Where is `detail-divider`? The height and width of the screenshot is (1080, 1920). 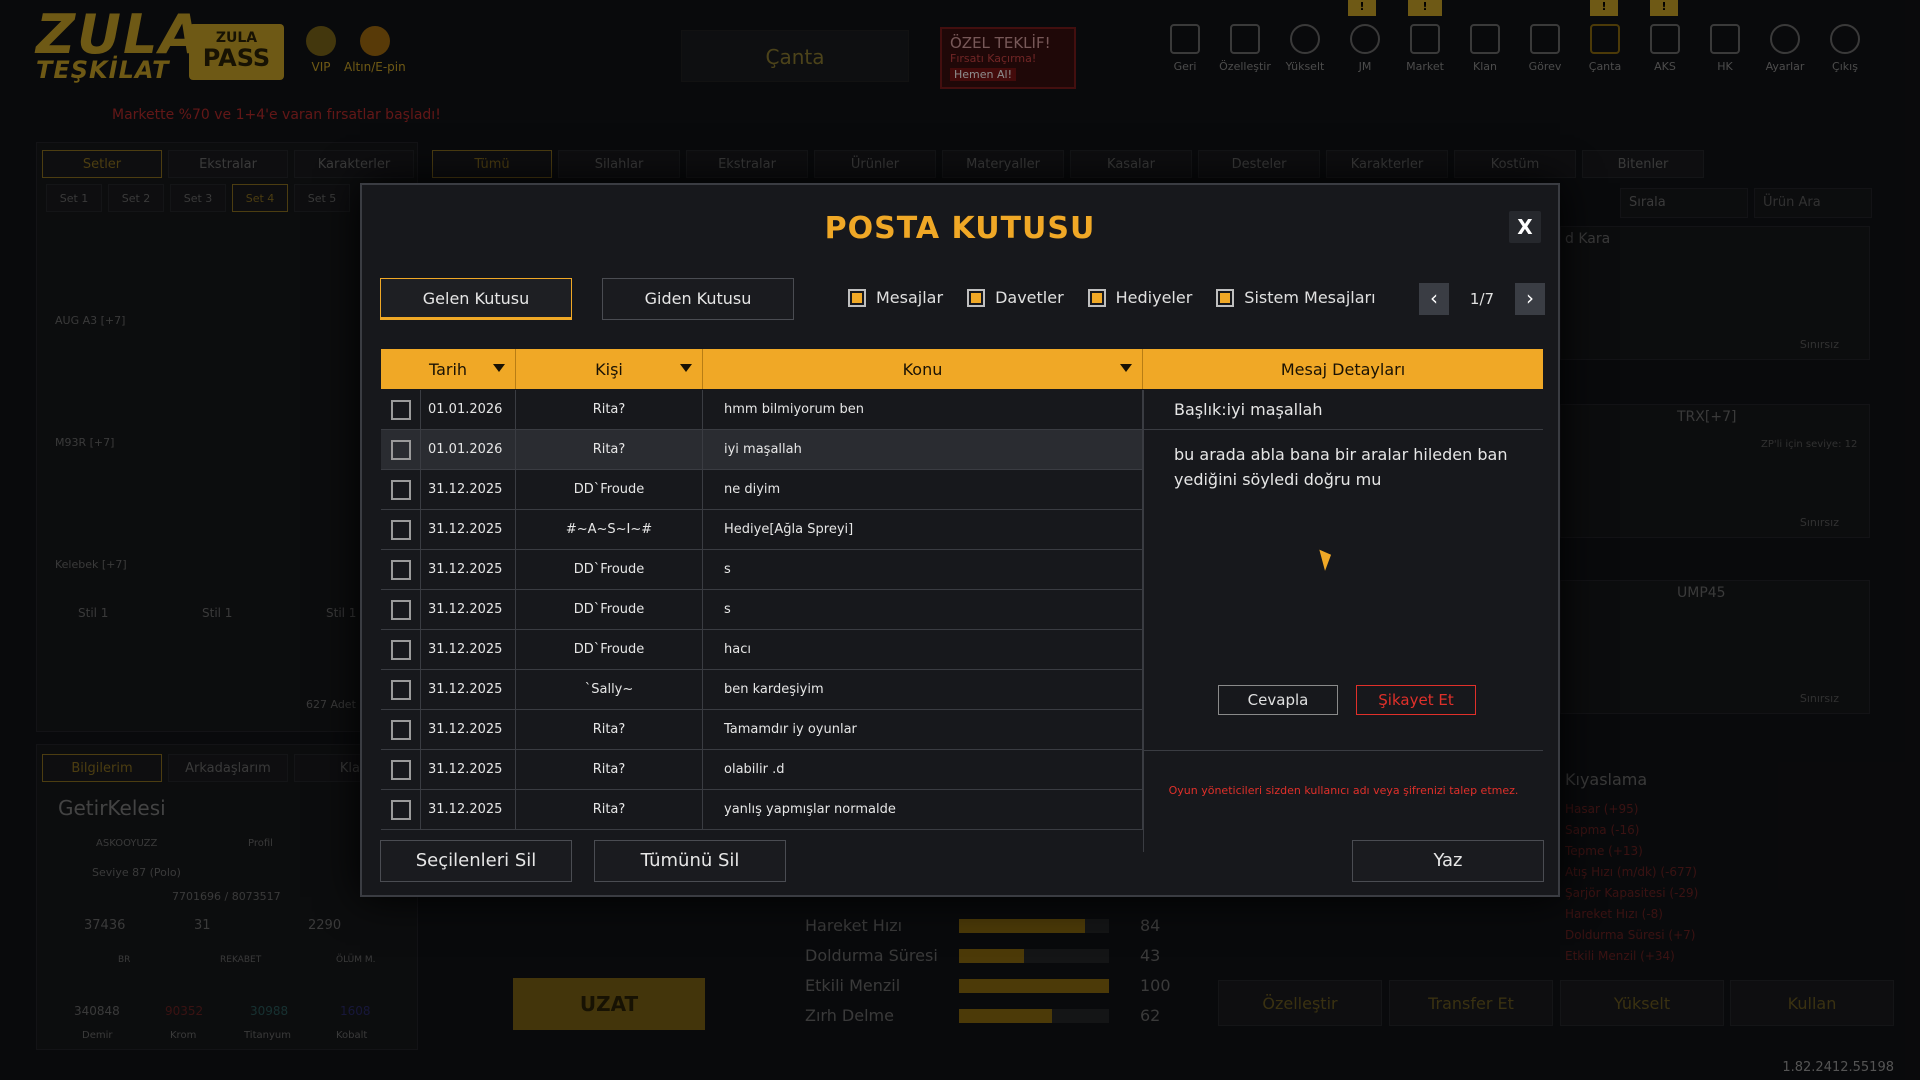 detail-divider is located at coordinates (1343, 750).